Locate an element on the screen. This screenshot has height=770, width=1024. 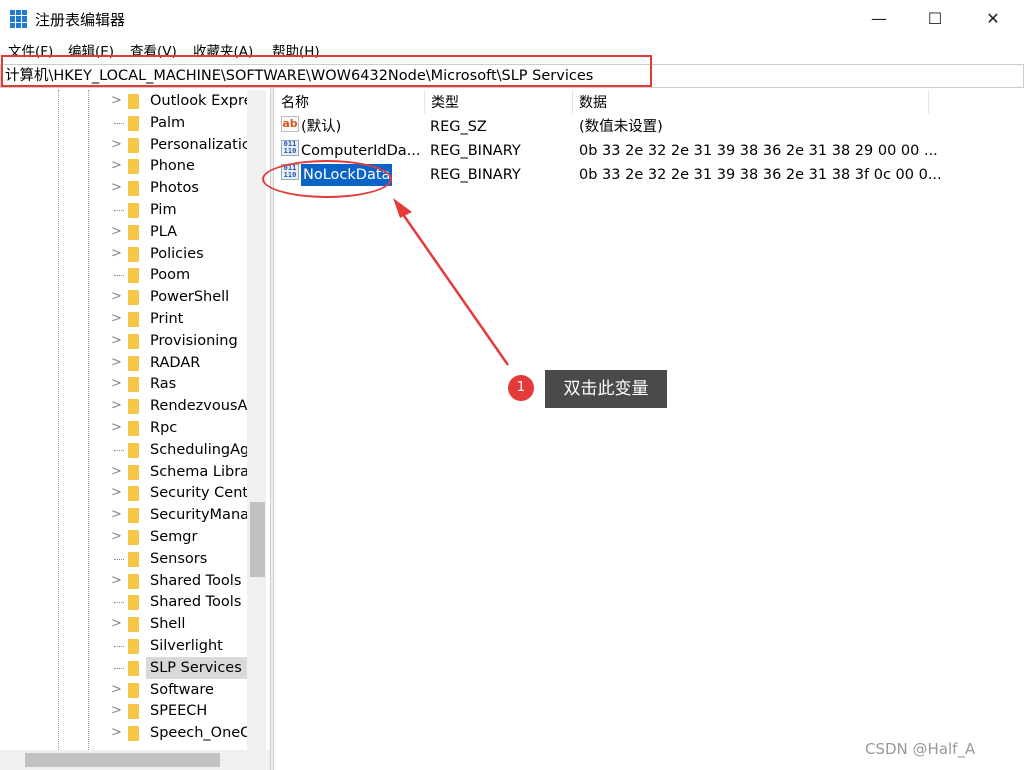
step-badge: 1 is located at coordinates (521, 388).